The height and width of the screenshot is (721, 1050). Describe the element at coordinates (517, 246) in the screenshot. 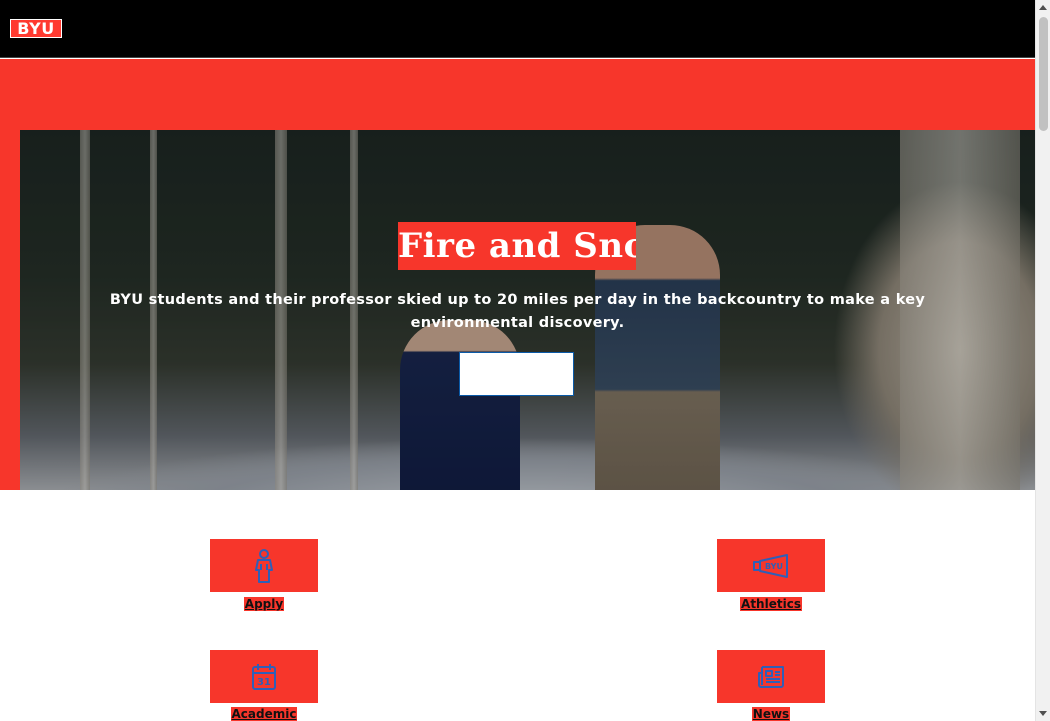

I see `hero-title: Fire and Snow` at that location.